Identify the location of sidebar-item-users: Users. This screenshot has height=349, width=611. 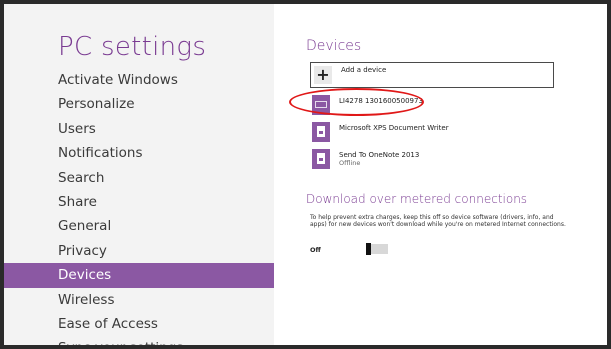
(139, 129).